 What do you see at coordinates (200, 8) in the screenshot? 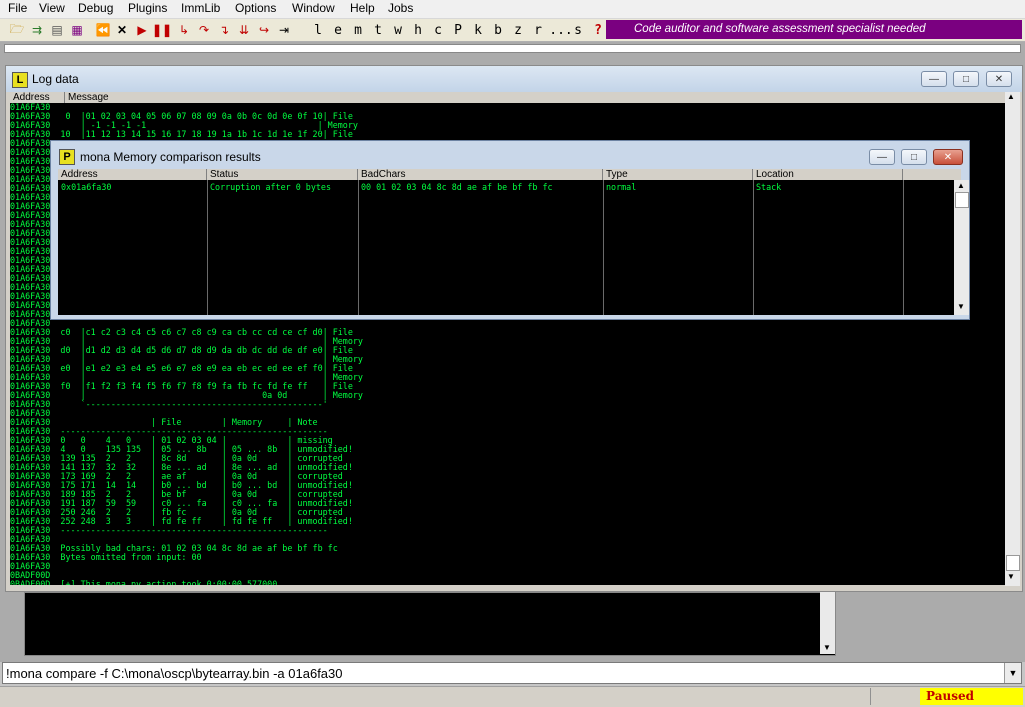
I see `menu-immlib: ImmLib` at bounding box center [200, 8].